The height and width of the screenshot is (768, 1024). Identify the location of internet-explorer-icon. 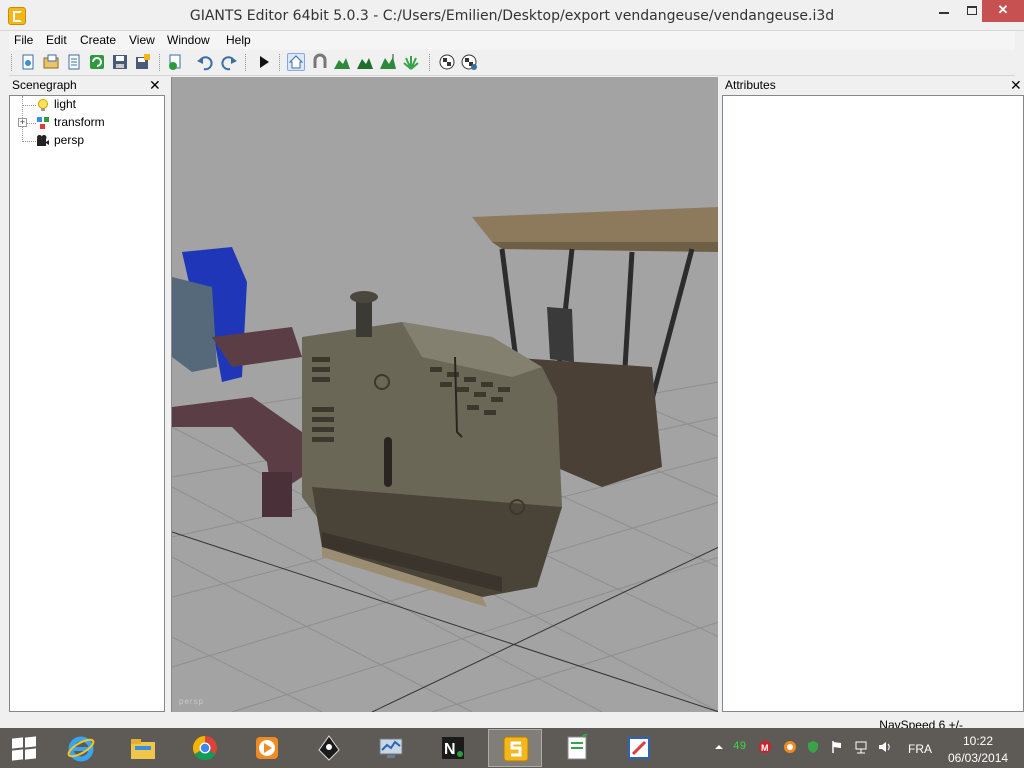
(81, 748).